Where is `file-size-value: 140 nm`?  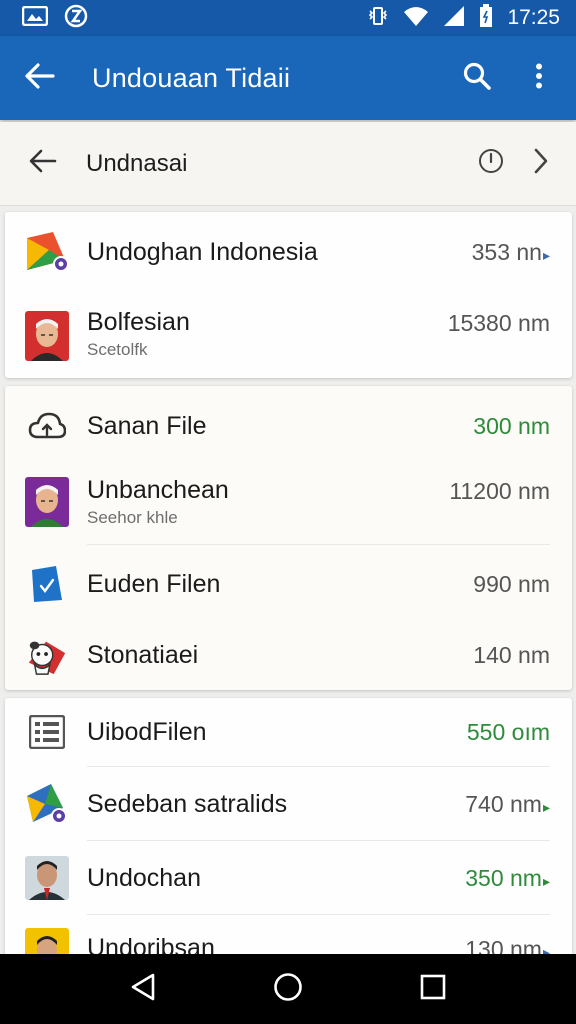
file-size-value: 140 nm is located at coordinates (511, 654).